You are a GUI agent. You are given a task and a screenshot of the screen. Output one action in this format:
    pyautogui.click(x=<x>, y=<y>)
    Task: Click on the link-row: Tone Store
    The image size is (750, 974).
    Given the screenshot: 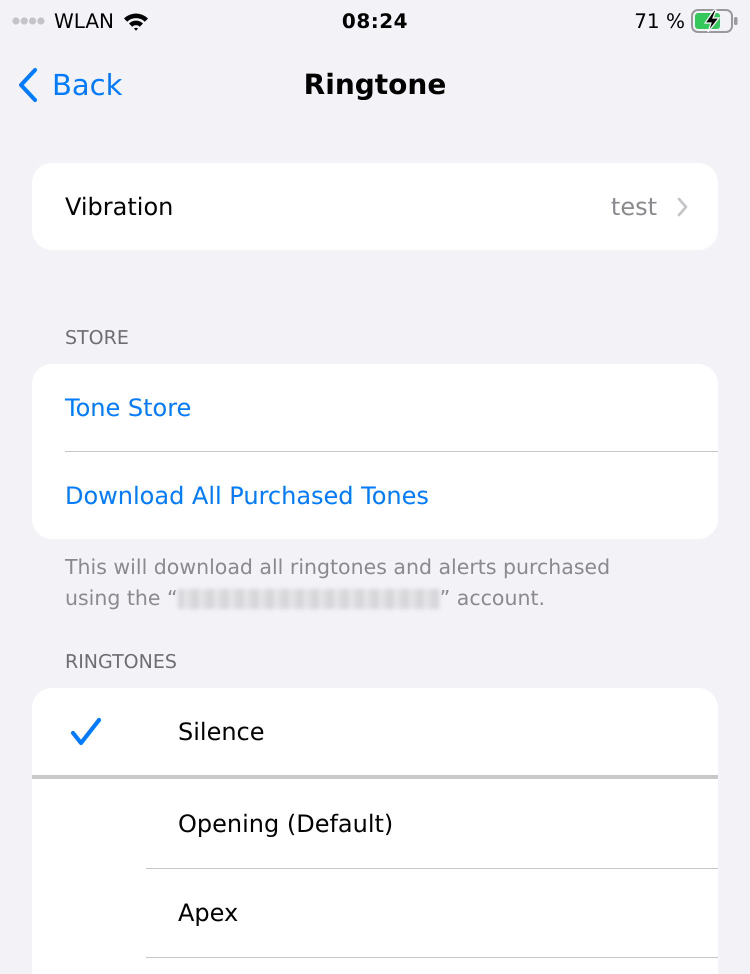 What is the action you would take?
    pyautogui.click(x=375, y=407)
    